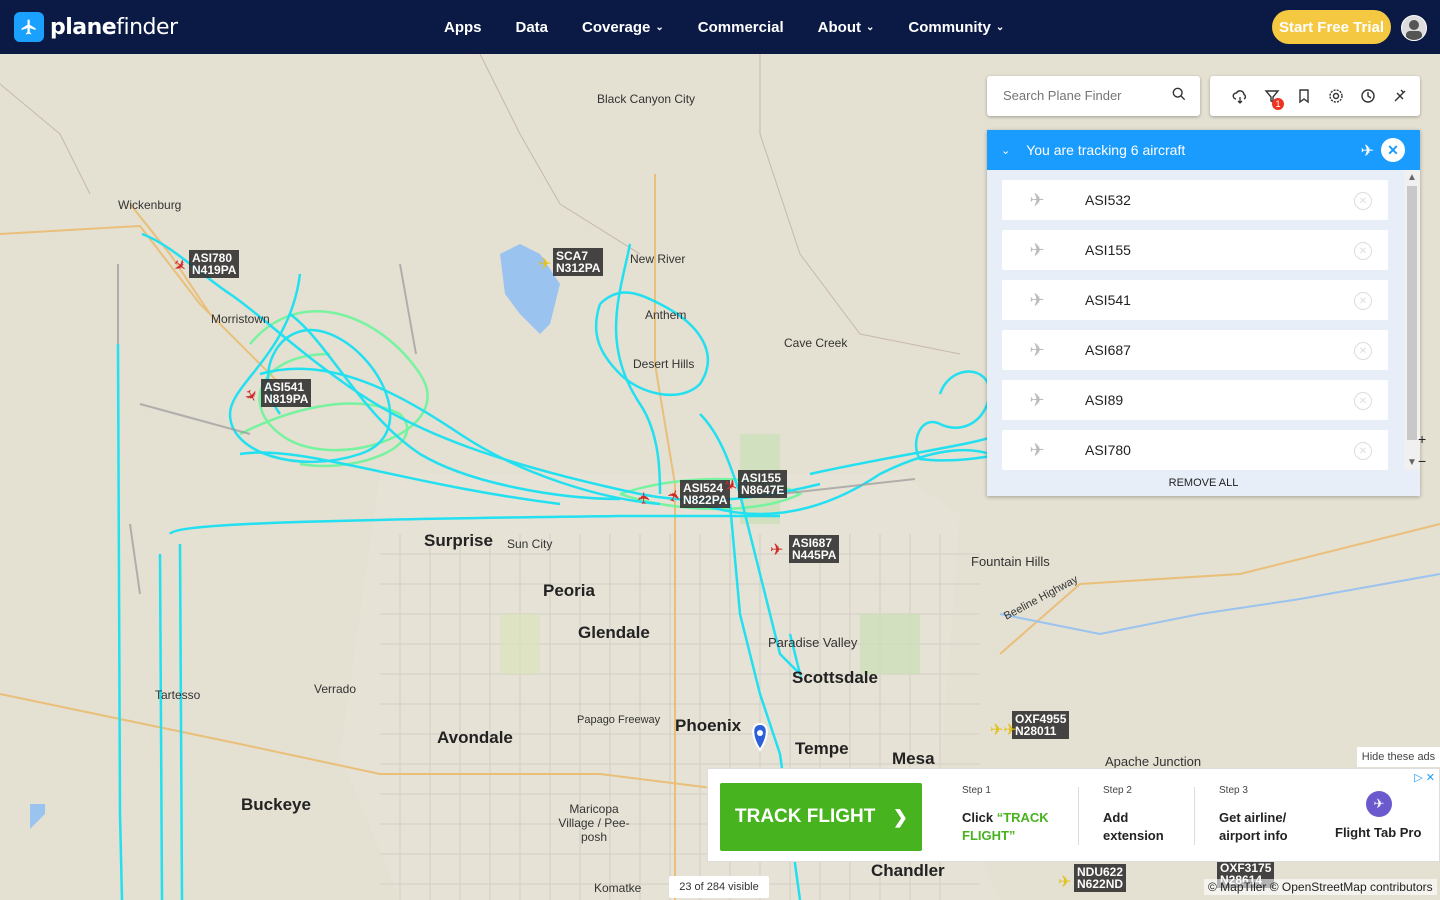 The height and width of the screenshot is (900, 1440). I want to click on zoom-controls: + −, so click(1422, 450).